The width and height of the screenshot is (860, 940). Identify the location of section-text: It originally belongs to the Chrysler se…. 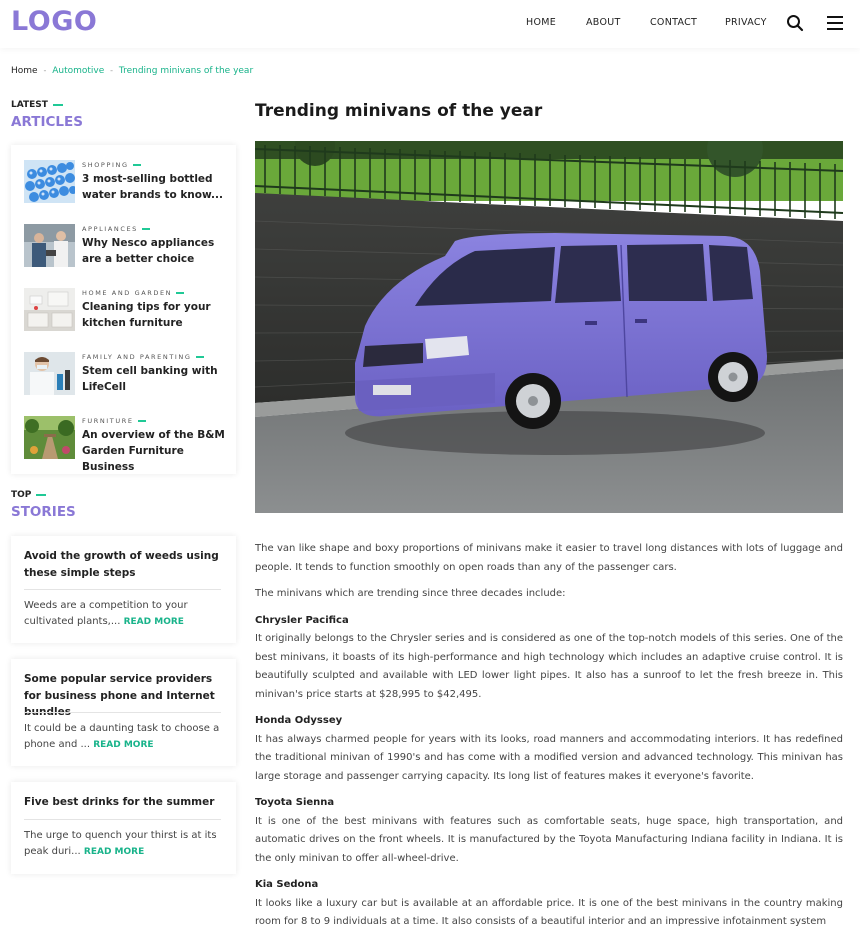
(549, 666).